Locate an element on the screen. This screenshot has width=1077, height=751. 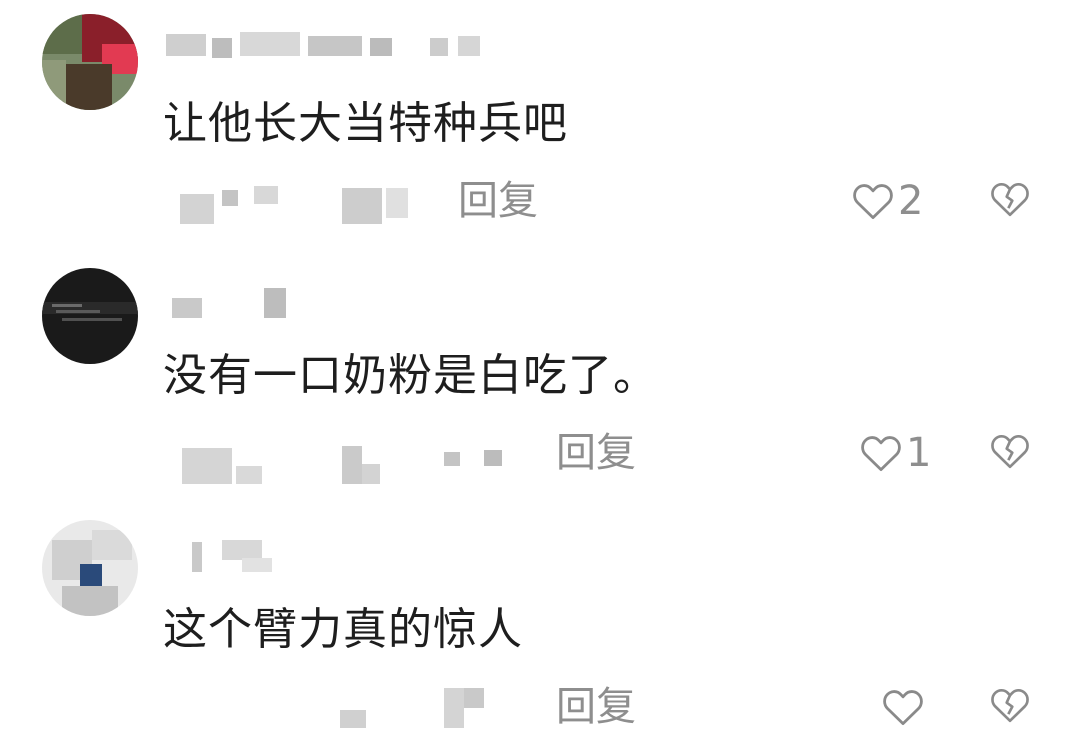
comment-text: 没有一口奶粉是白吃了。 is located at coordinates (410, 375).